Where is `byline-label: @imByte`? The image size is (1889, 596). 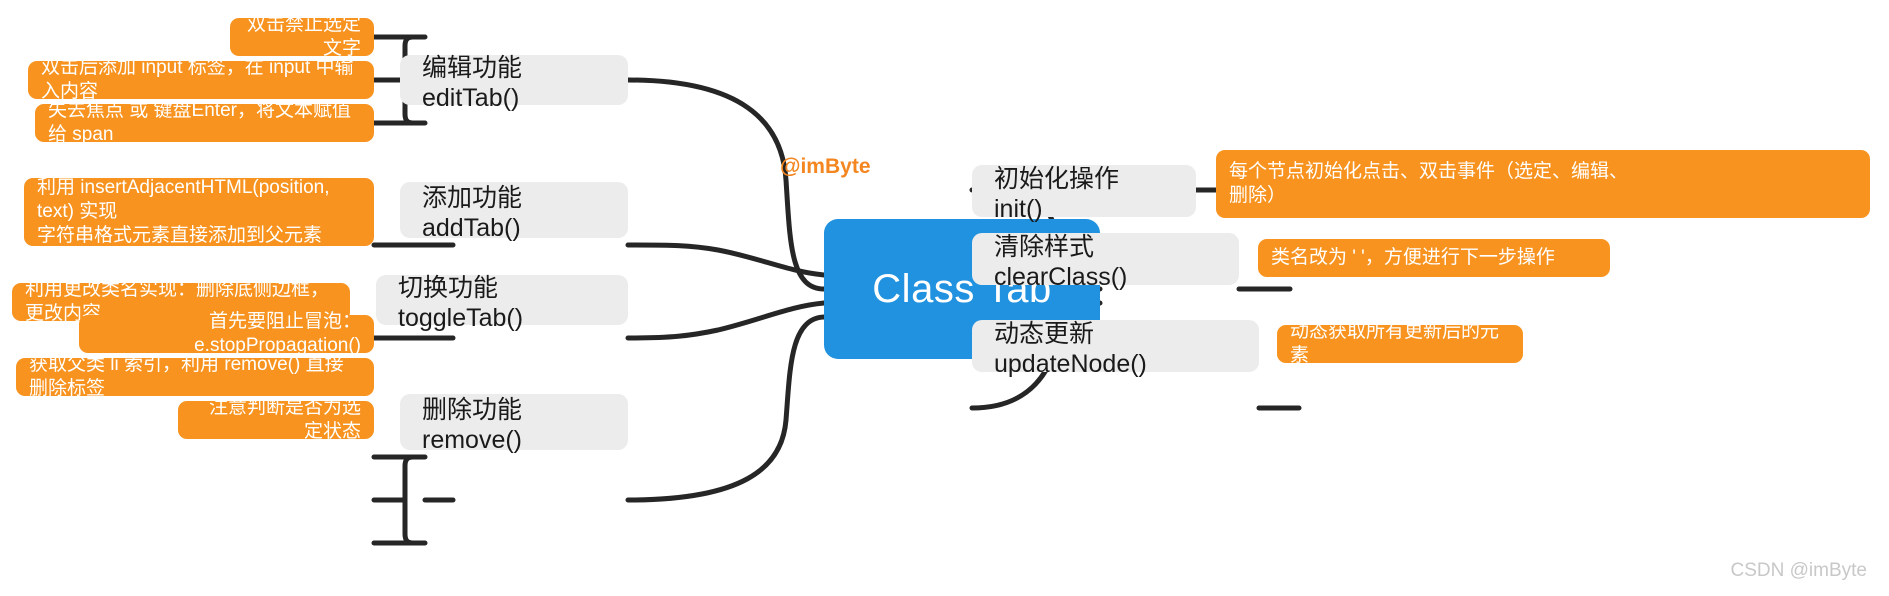
byline-label: @imByte is located at coordinates (825, 166).